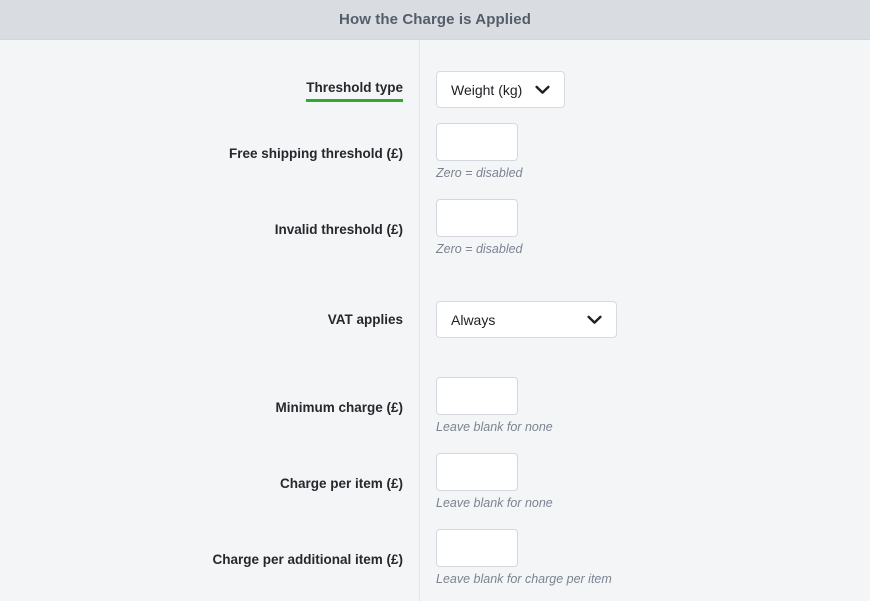 The width and height of the screenshot is (870, 601). I want to click on panel-header: How the Charge is Applied, so click(435, 20).